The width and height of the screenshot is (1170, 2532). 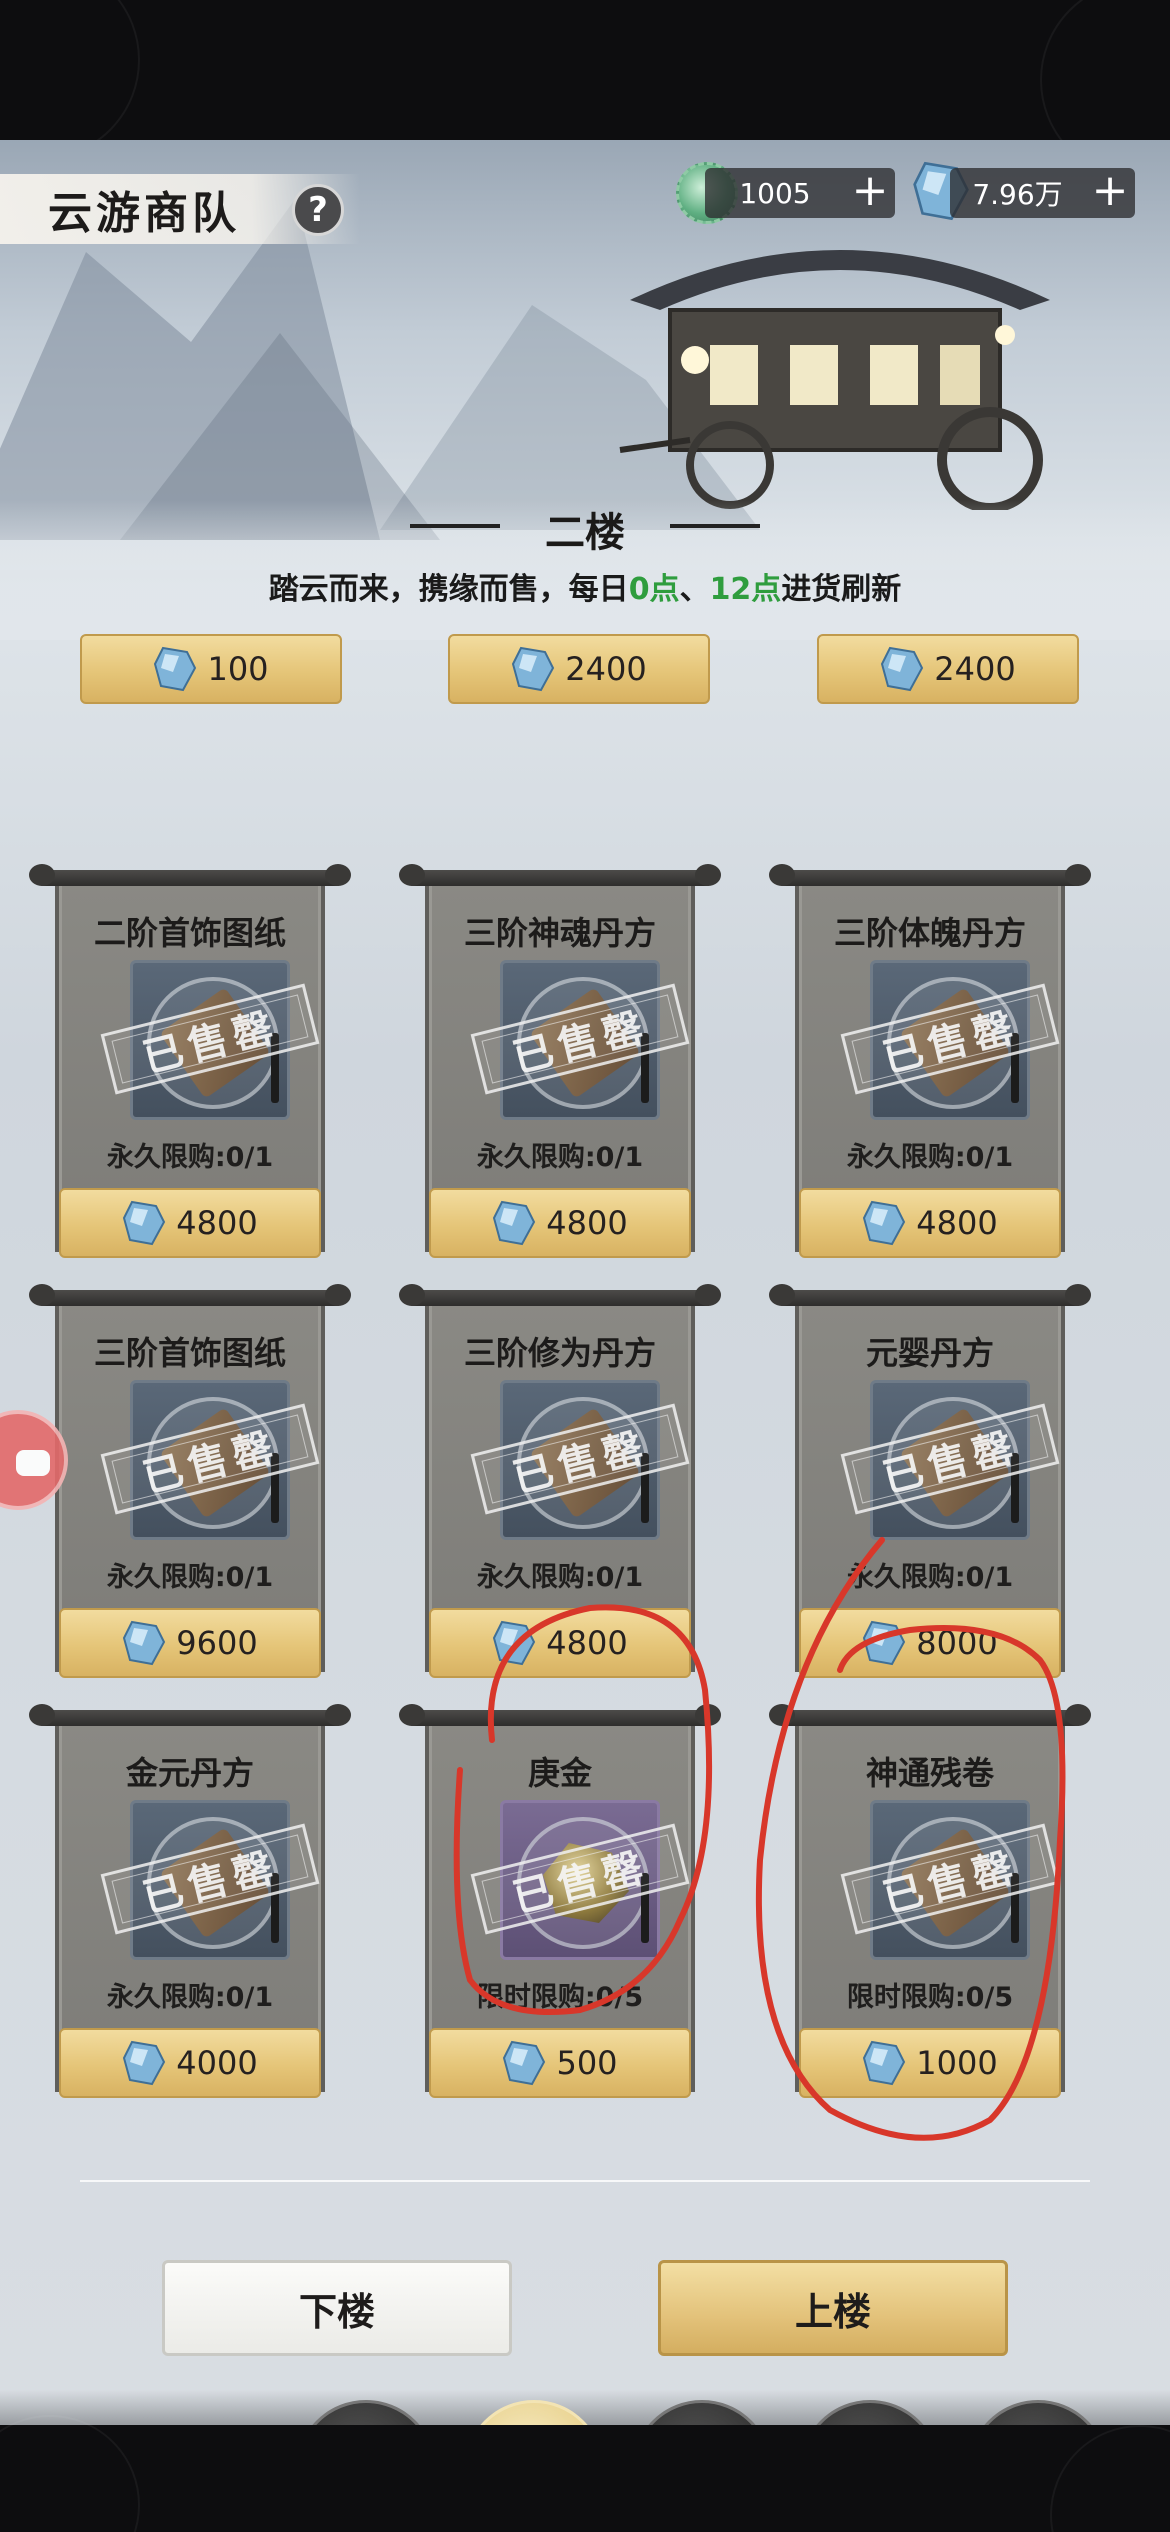 I want to click on gamepad-icon, so click(x=33, y=1463).